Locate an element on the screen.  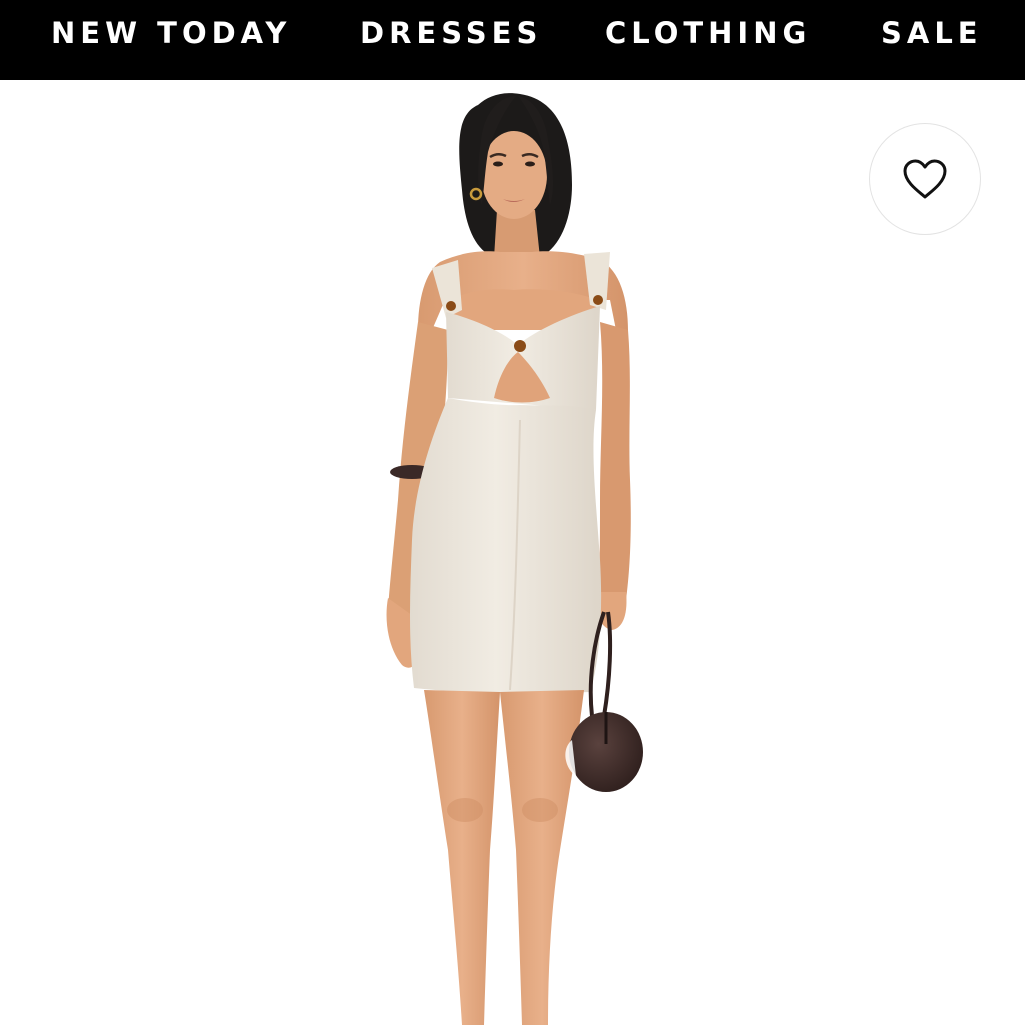
nav-item-new-today: NEW TODAY is located at coordinates (171, 33).